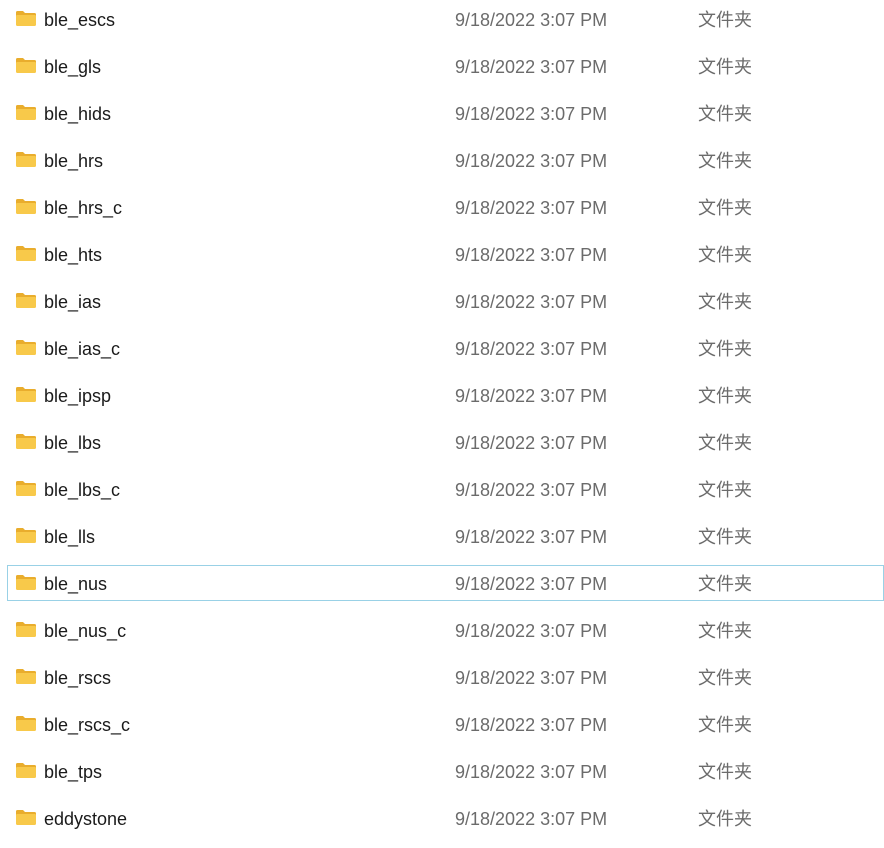 The width and height of the screenshot is (884, 848). I want to click on file-row: eddystone 9/18/2022 3:07 PM 文件夹, so click(445, 818).